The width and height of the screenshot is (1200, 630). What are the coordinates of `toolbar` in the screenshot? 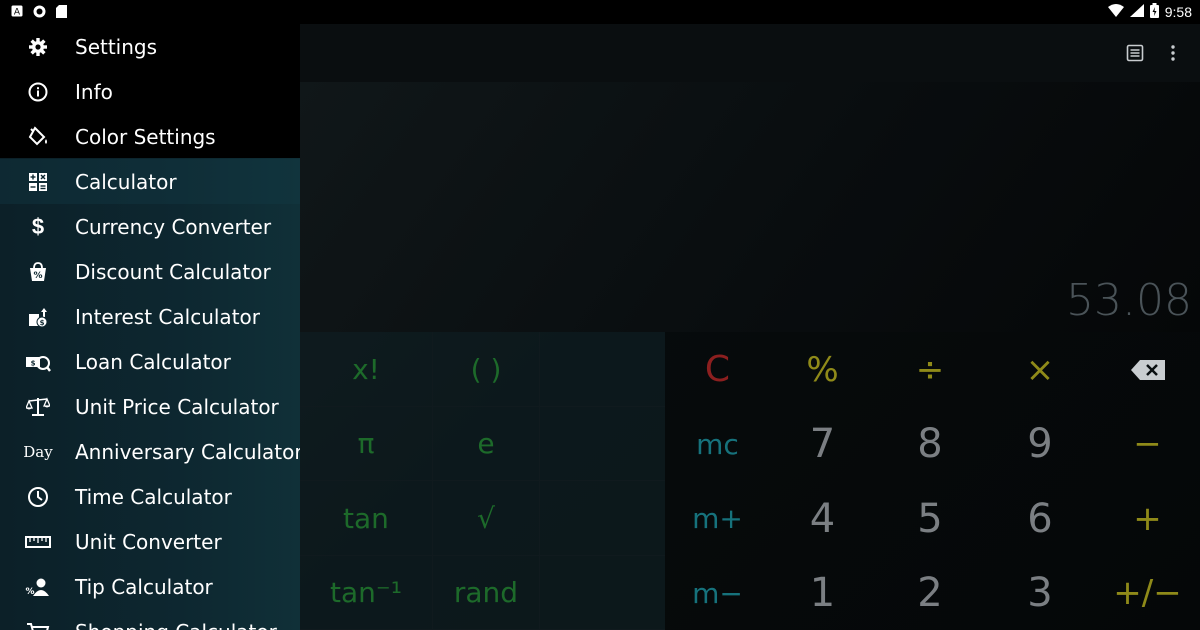 It's located at (750, 53).